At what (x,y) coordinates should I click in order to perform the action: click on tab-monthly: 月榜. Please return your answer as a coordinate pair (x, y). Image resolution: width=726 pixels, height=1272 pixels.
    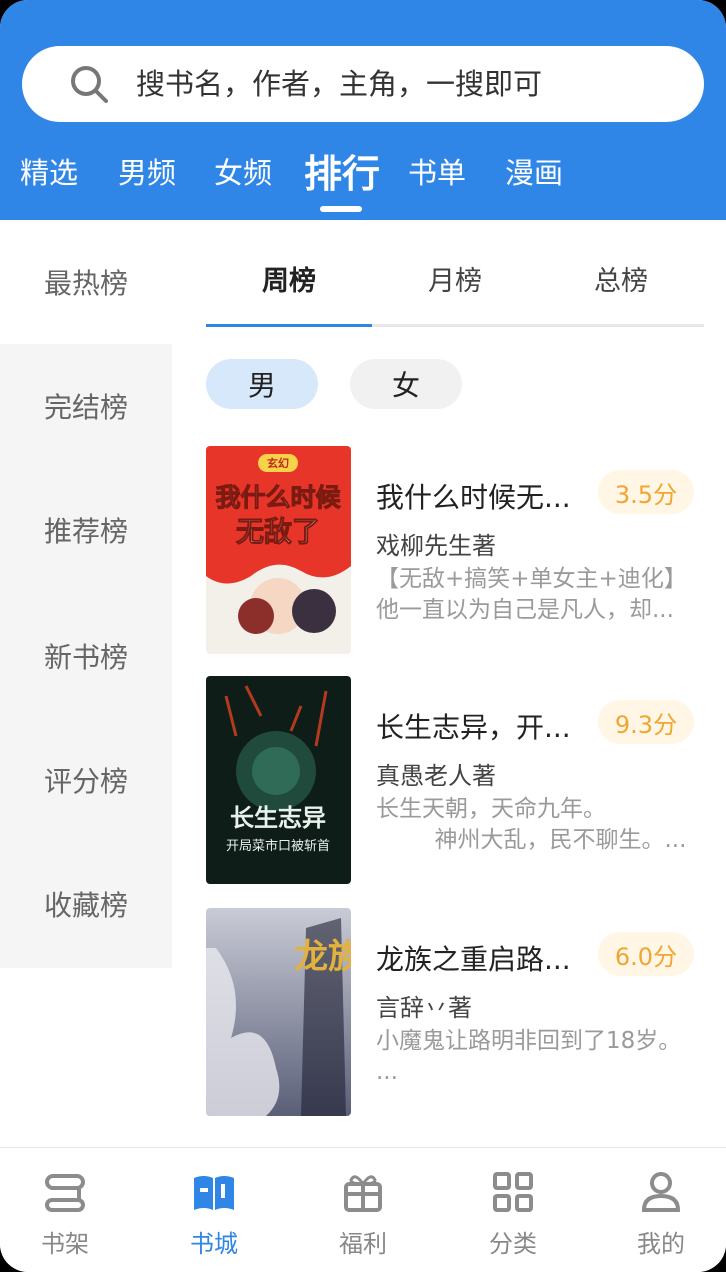
    Looking at the image, I should click on (455, 278).